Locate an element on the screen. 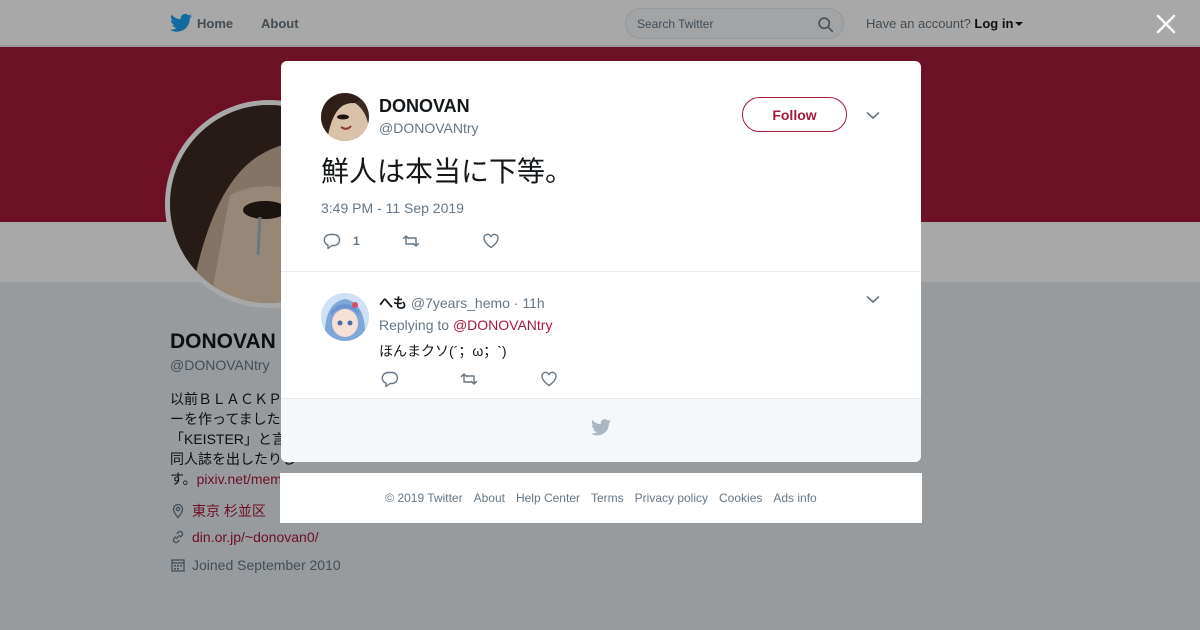  footer-help-center-link: Help Center is located at coordinates (548, 498).